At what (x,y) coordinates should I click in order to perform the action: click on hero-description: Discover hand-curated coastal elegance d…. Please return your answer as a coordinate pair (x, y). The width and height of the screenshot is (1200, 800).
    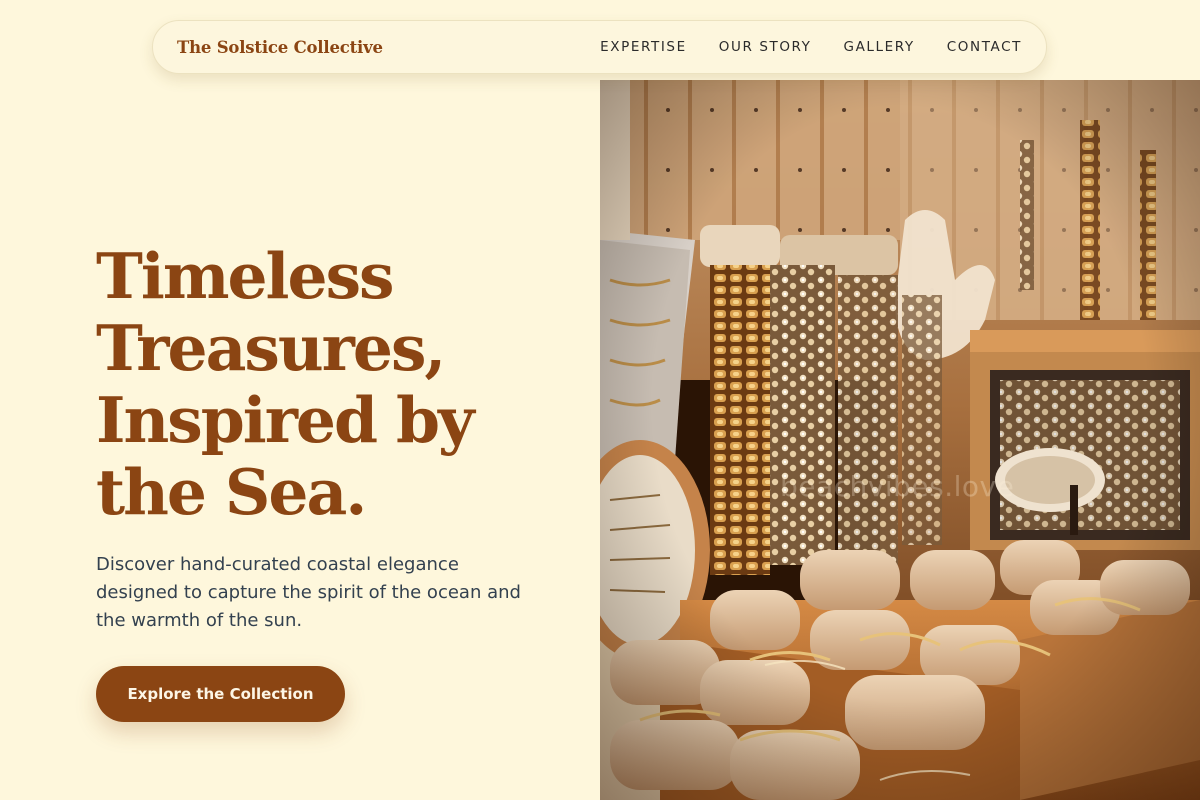
    Looking at the image, I should click on (308, 592).